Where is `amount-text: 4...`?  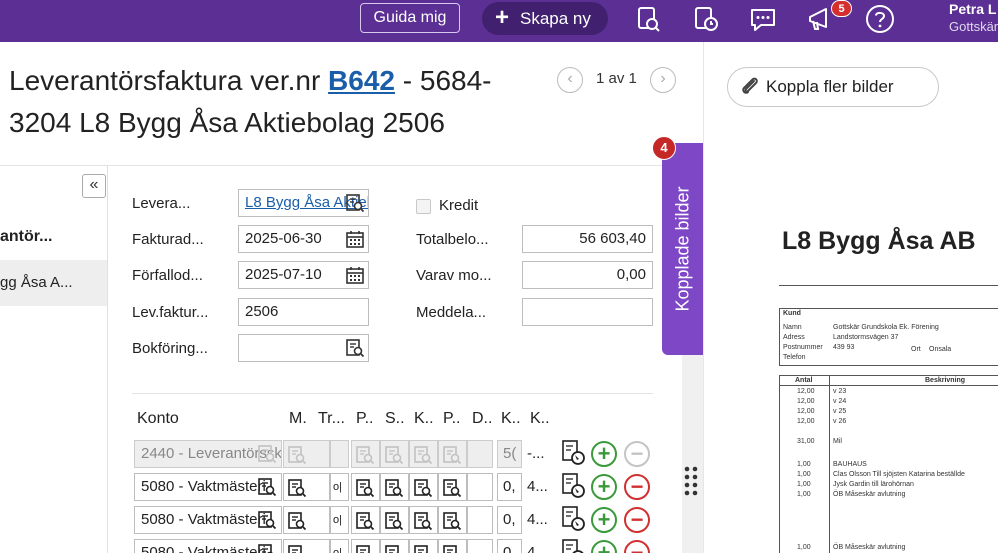 amount-text: 4... is located at coordinates (537, 486).